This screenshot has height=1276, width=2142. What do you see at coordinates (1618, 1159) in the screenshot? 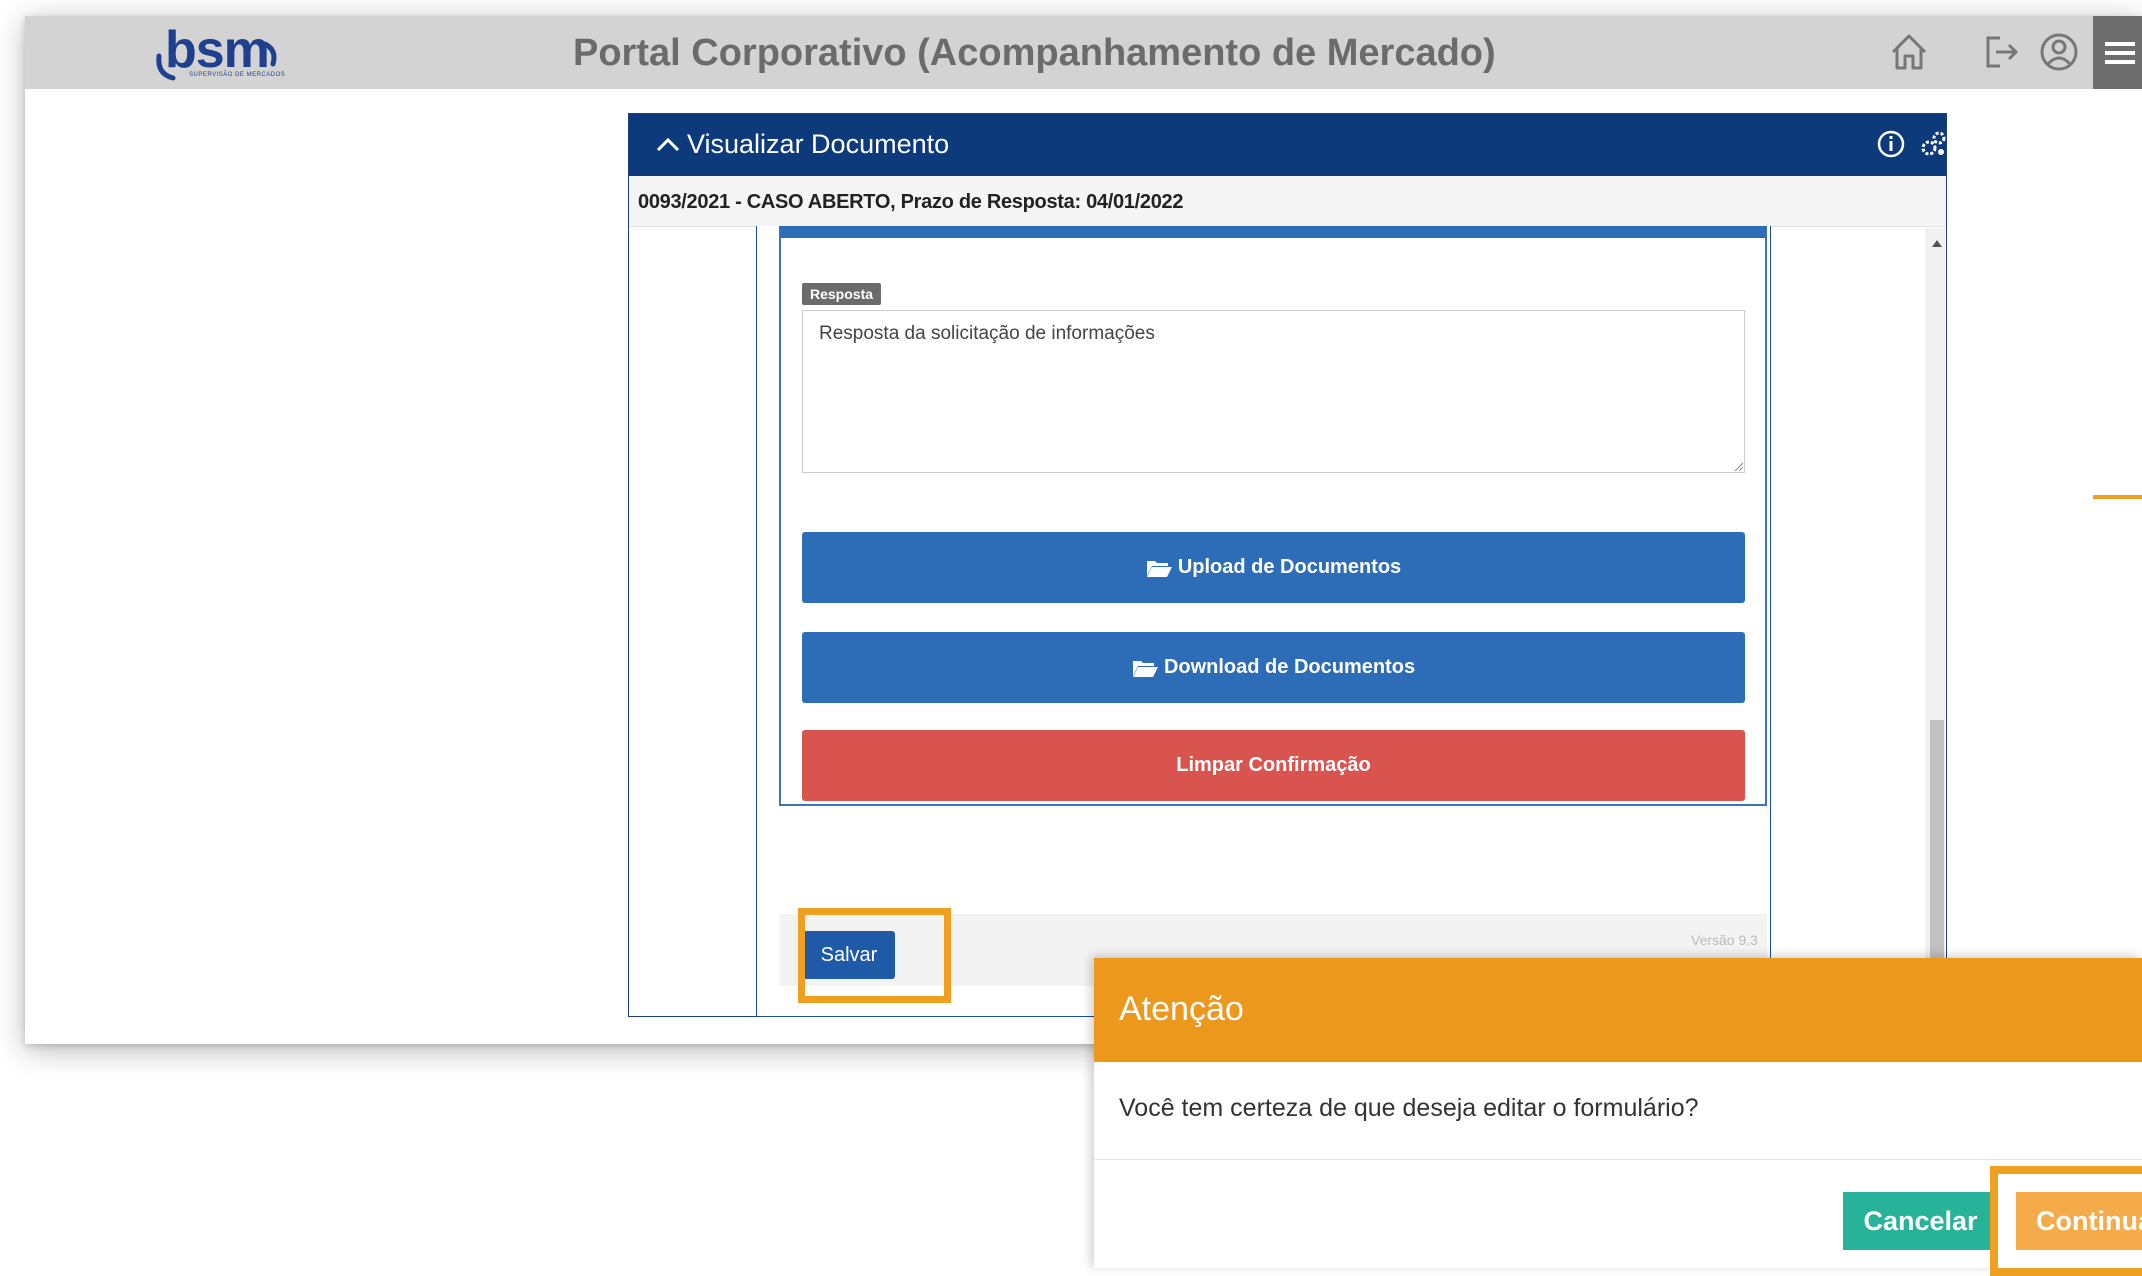
I see `dialog-divider` at bounding box center [1618, 1159].